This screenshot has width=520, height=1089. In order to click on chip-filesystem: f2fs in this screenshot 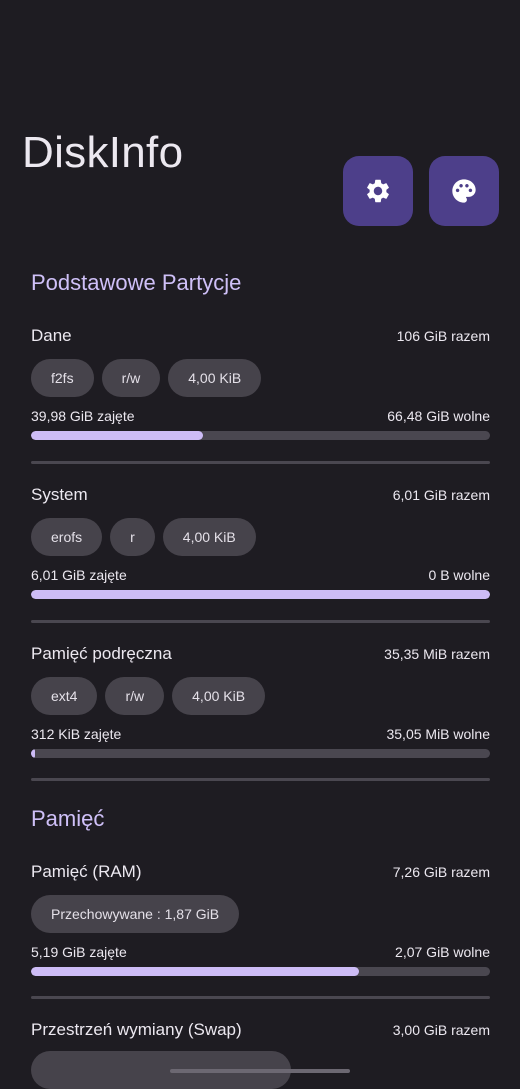, I will do `click(62, 378)`.